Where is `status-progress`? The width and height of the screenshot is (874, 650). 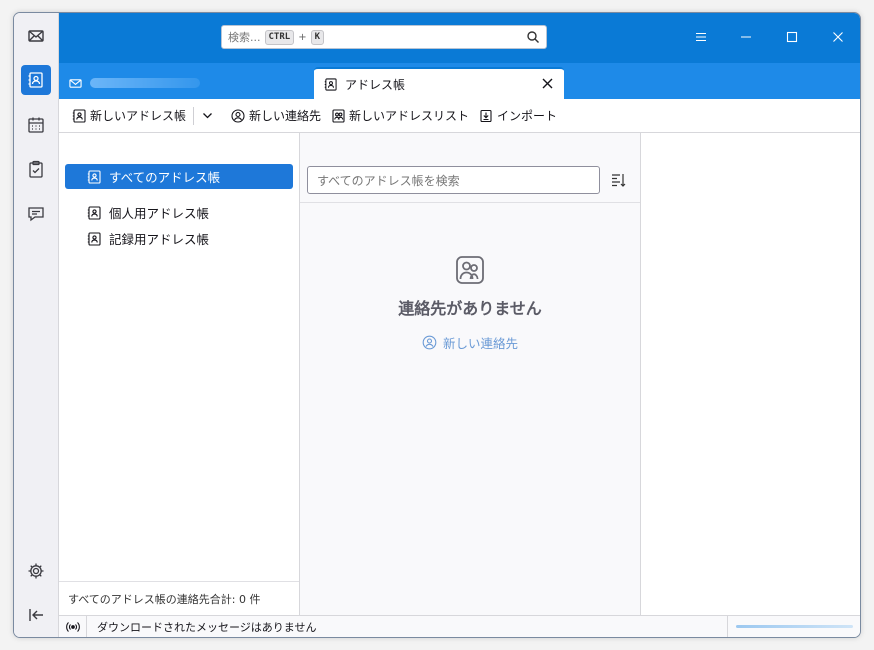
status-progress is located at coordinates (793, 626).